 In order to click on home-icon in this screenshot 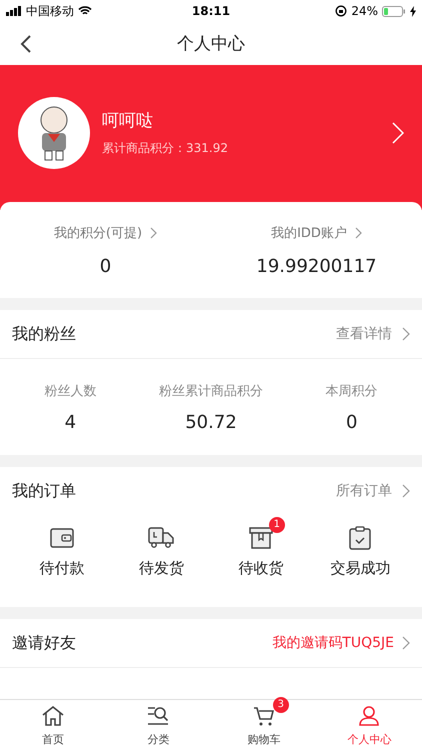, I will do `click(53, 716)`.